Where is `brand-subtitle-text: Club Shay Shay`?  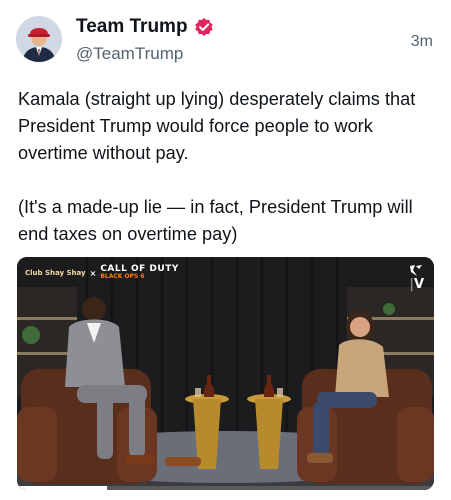 brand-subtitle-text: Club Shay Shay is located at coordinates (55, 273).